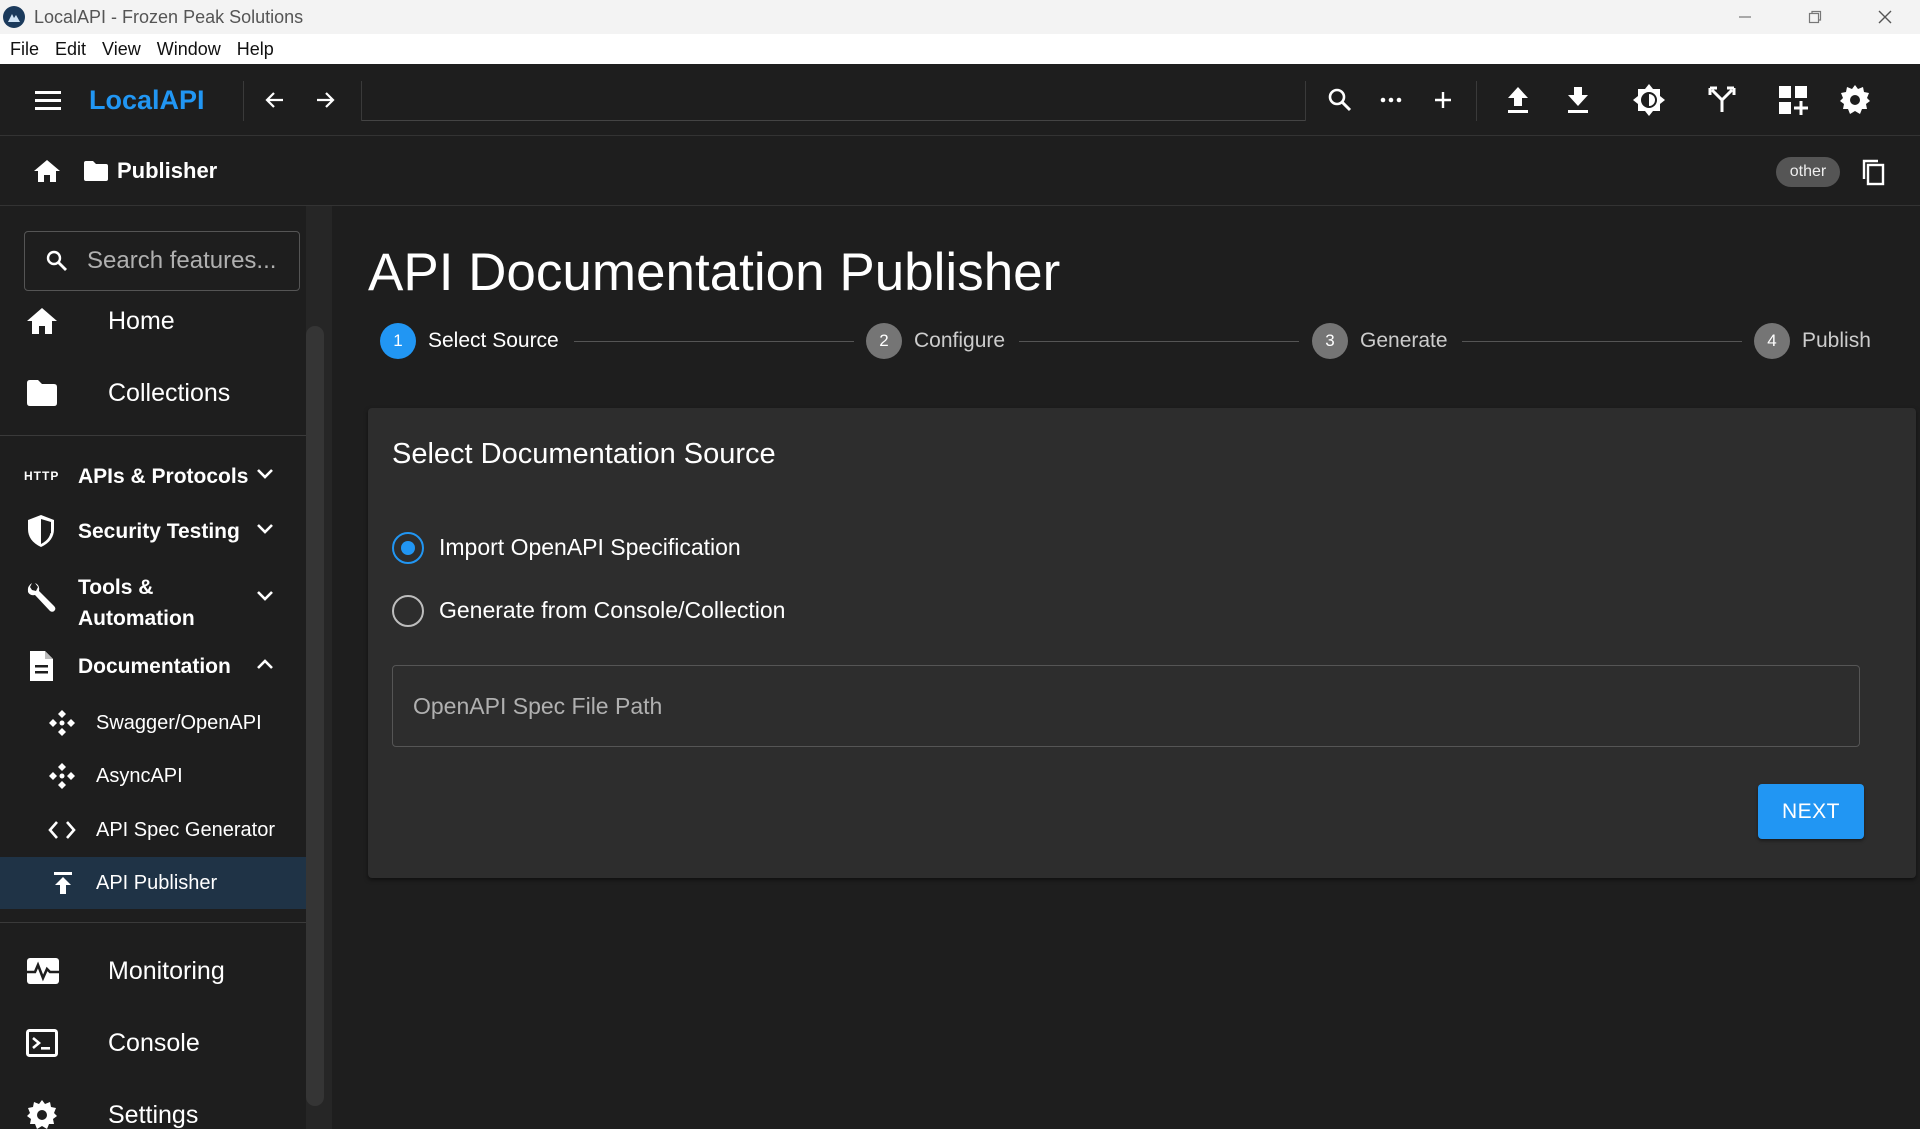 The image size is (1920, 1129). Describe the element at coordinates (255, 49) in the screenshot. I see `menu-help: Help` at that location.